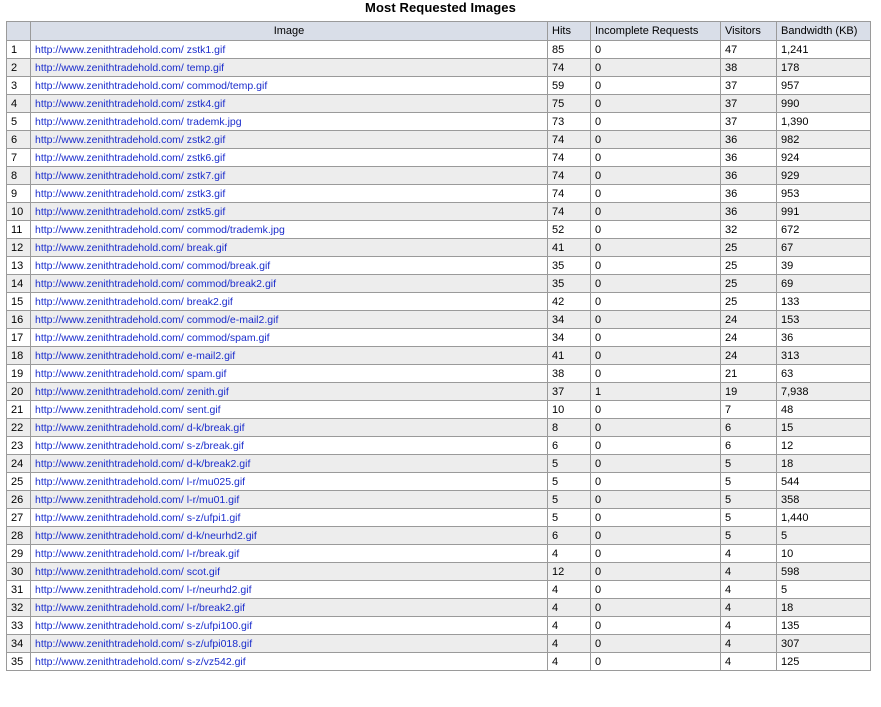 The width and height of the screenshot is (881, 707). What do you see at coordinates (823, 67) in the screenshot?
I see `bandwidth-cell: 178` at bounding box center [823, 67].